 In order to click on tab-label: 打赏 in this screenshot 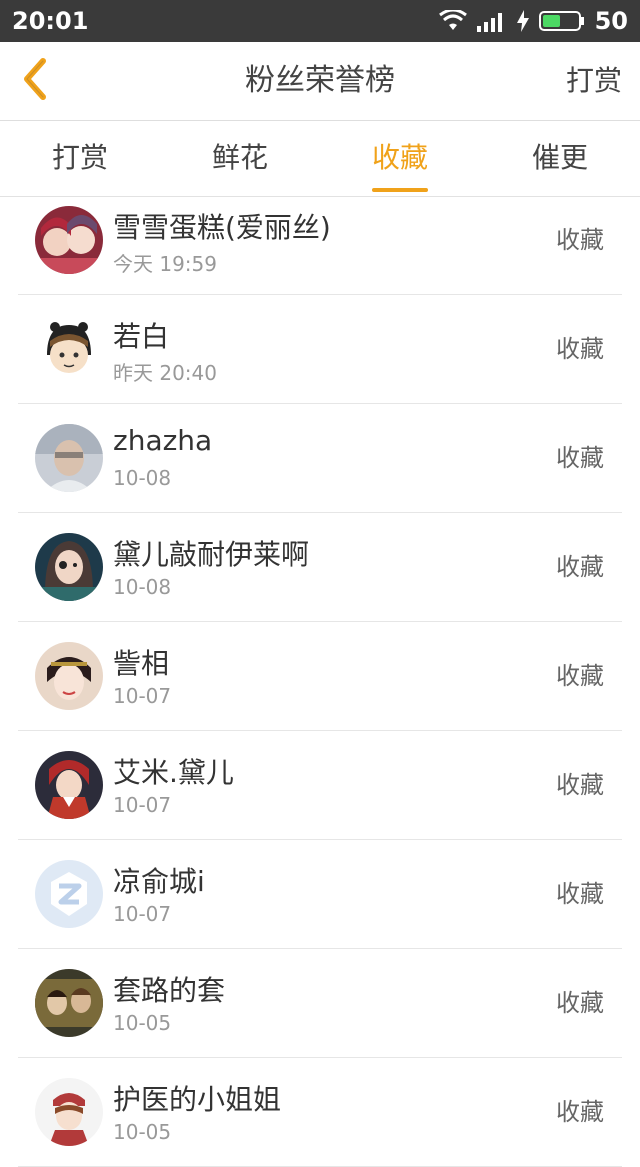, I will do `click(79, 157)`.